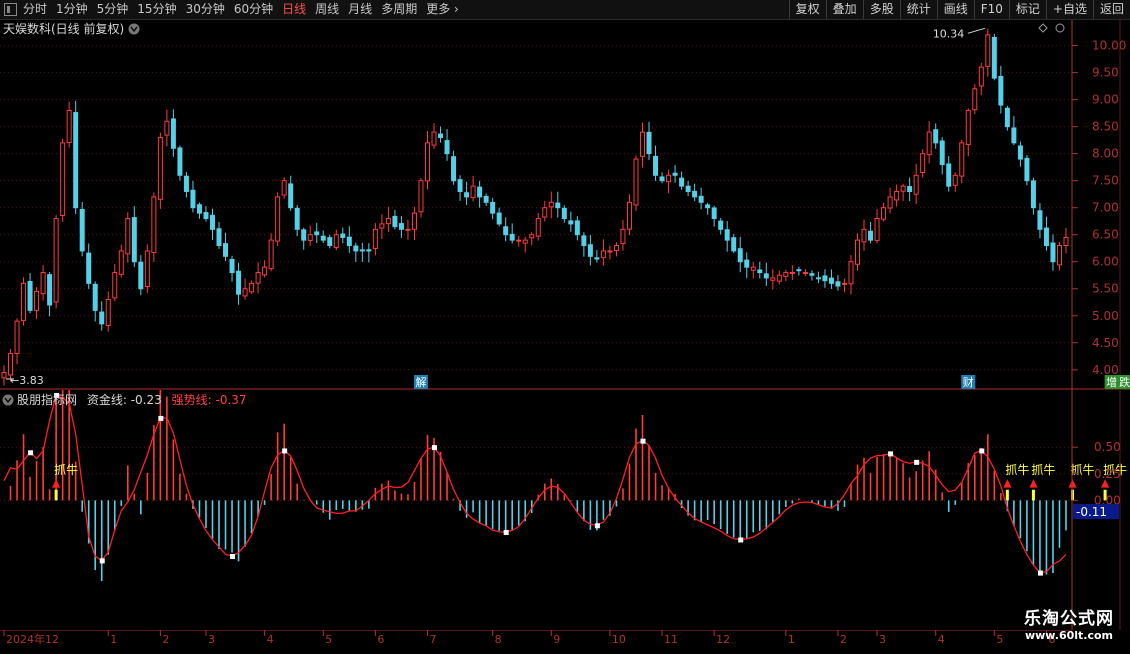  What do you see at coordinates (132, 399) in the screenshot?
I see `svg-text:股朋指标网 资金线: -0.23: 股朋指标网 资金线: -0.23 强势线: -0.37` at bounding box center [132, 399].